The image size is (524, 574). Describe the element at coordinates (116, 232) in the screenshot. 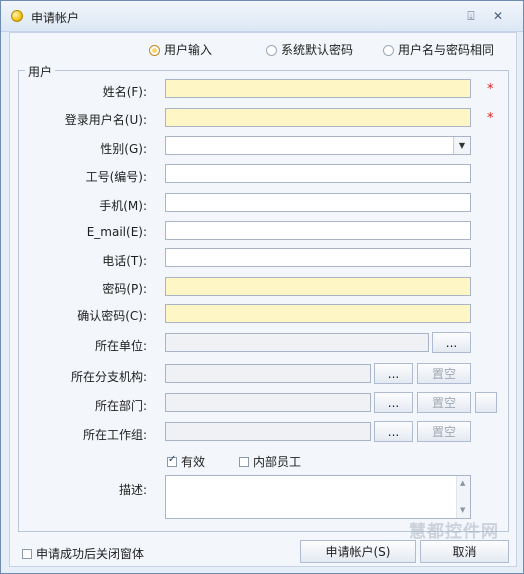

I see `label-email: E_mail(E):` at that location.